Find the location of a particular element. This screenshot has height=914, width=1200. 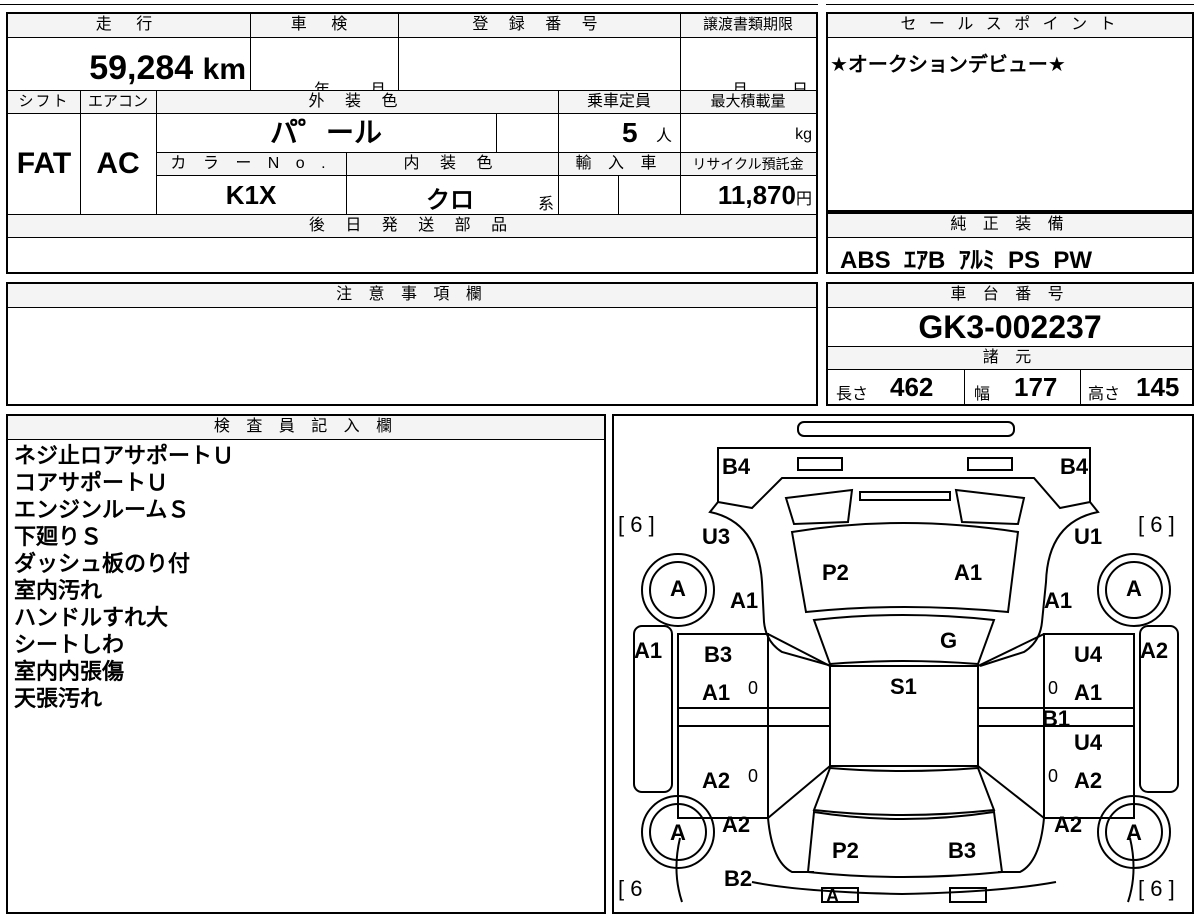

mark-rear-bumper-left: B2 is located at coordinates (738, 878).